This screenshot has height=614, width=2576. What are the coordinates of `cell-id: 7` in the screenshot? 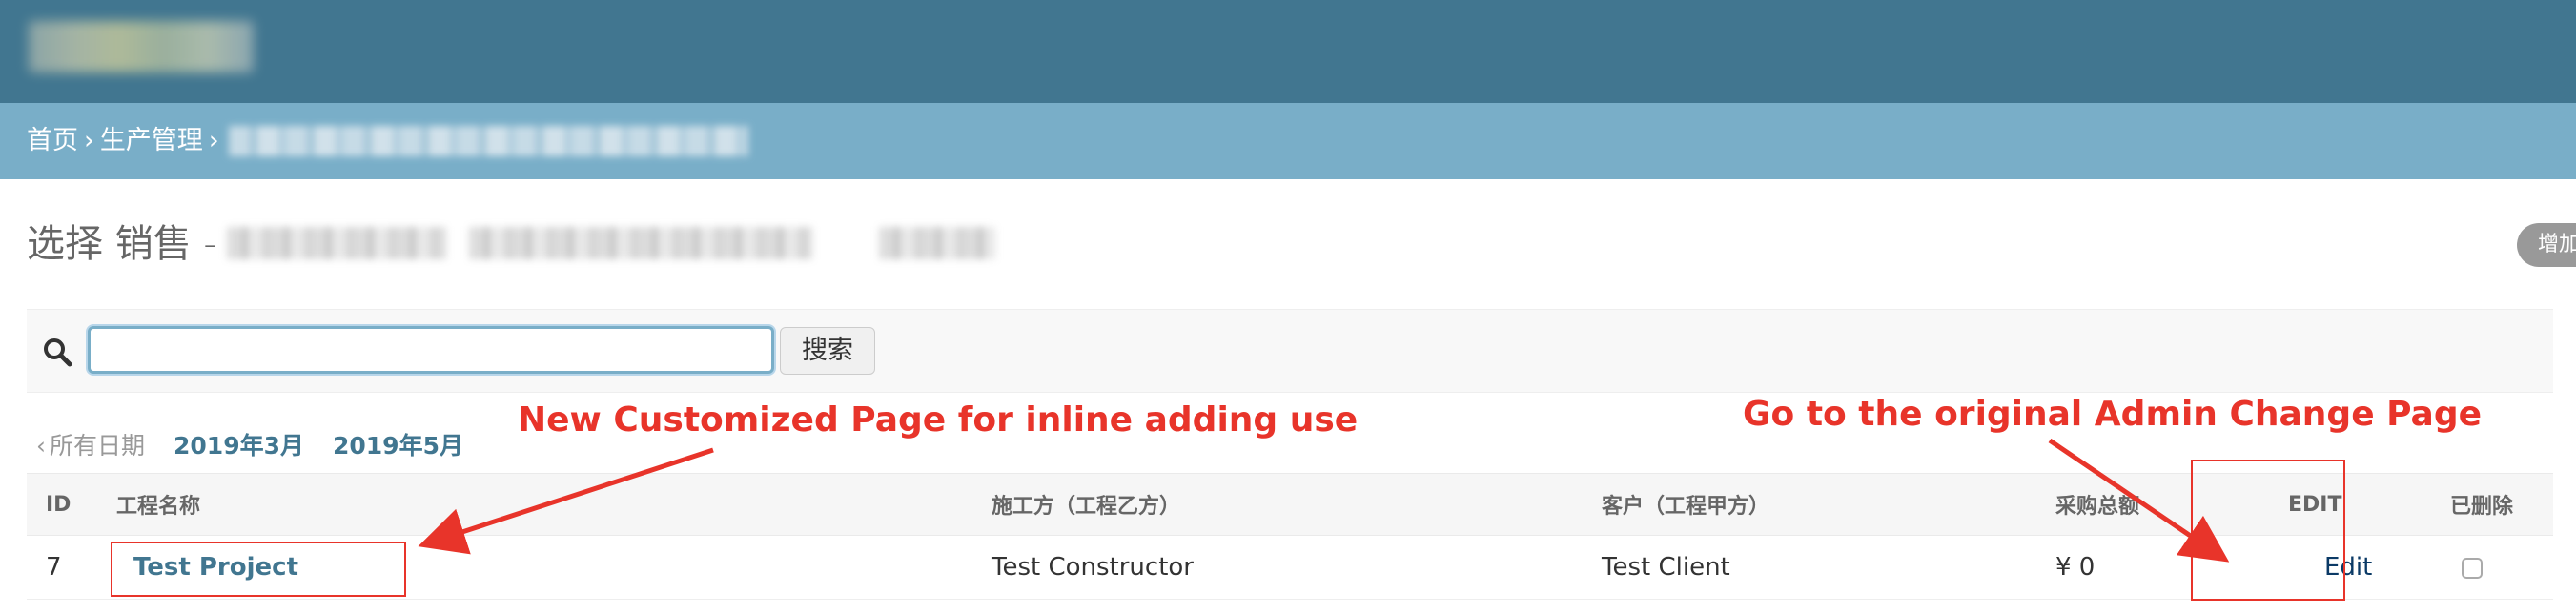 It's located at (62, 567).